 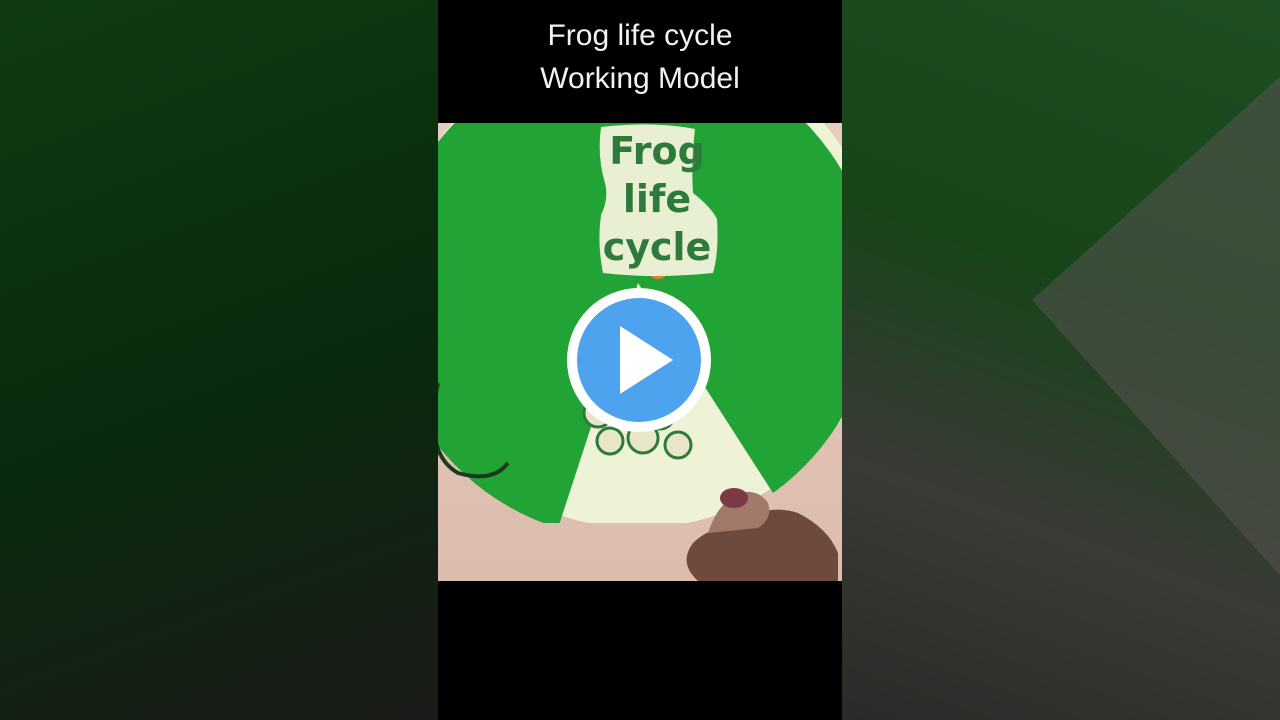 I want to click on caption-line-2: Working Model, so click(x=640, y=78).